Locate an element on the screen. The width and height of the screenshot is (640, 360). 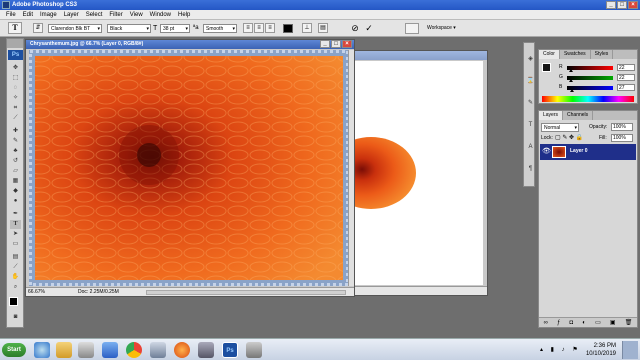
quick-mask-icon: ◙ is located at coordinates (15, 317).